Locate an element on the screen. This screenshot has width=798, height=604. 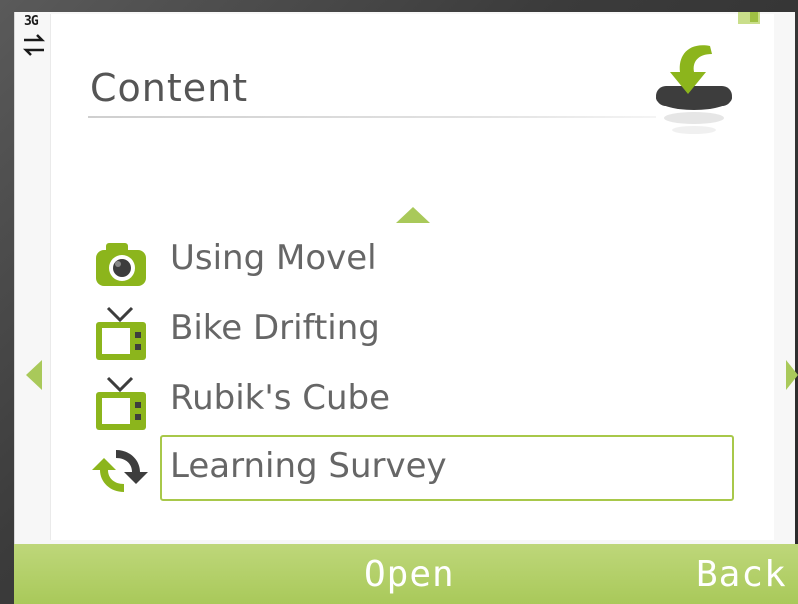
network-type: 3G is located at coordinates (31, 21).